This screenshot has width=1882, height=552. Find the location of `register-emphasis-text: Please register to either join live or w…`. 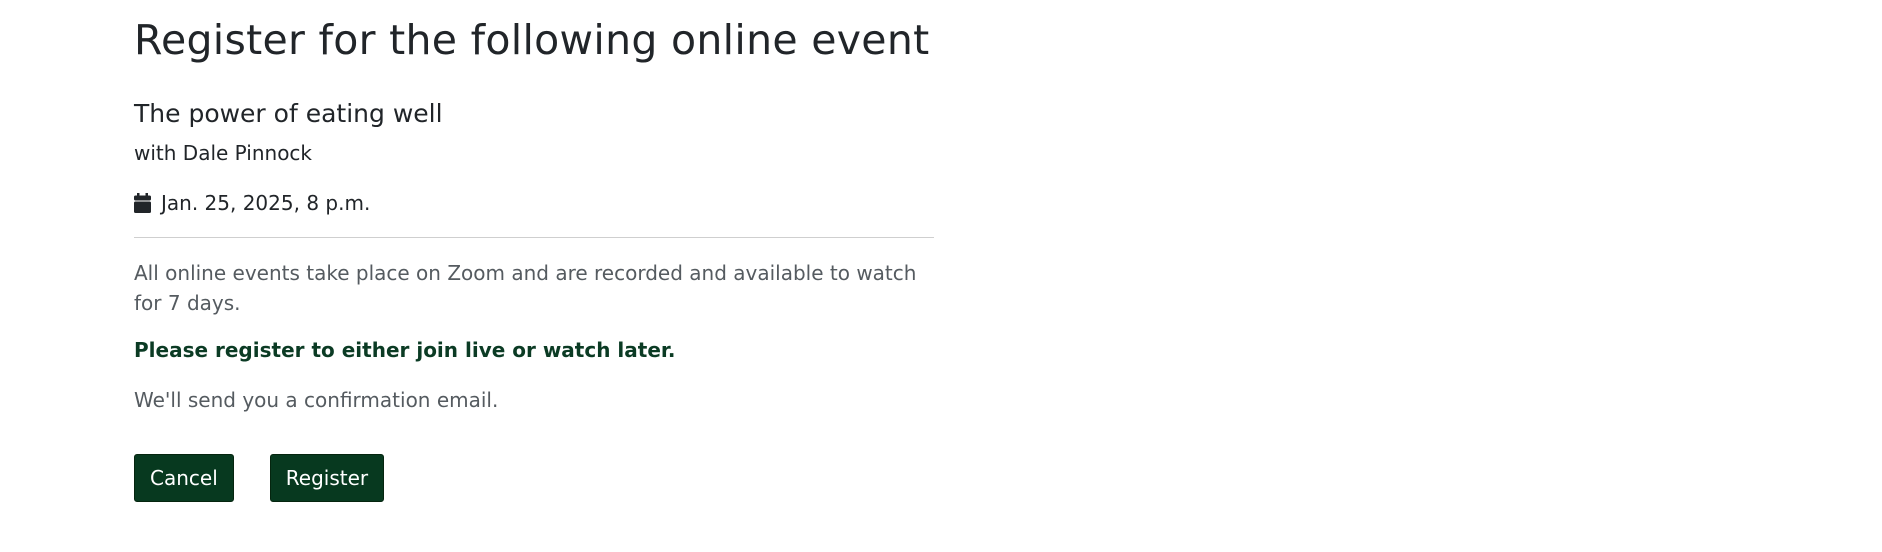

register-emphasis-text: Please register to either join live or w… is located at coordinates (405, 350).